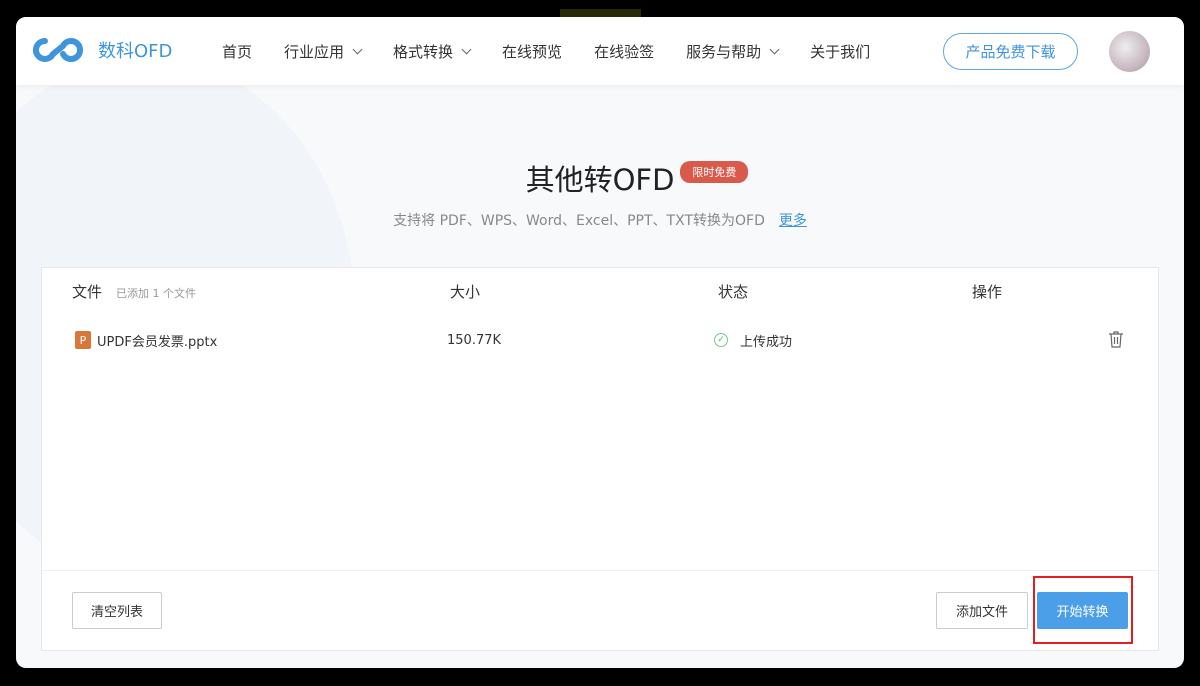  Describe the element at coordinates (157, 342) in the screenshot. I see `file-name: UPDF会员发票.pptx` at that location.